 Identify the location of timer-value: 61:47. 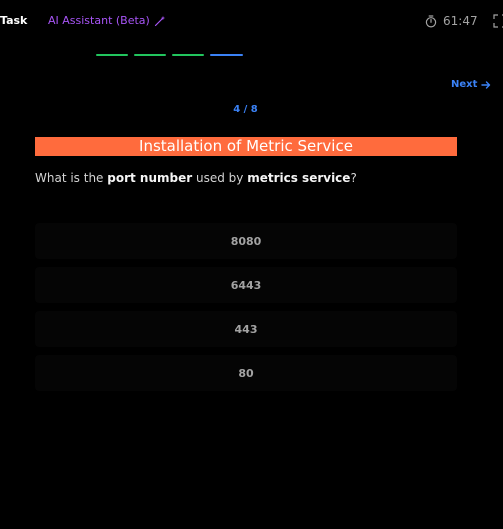
(460, 21).